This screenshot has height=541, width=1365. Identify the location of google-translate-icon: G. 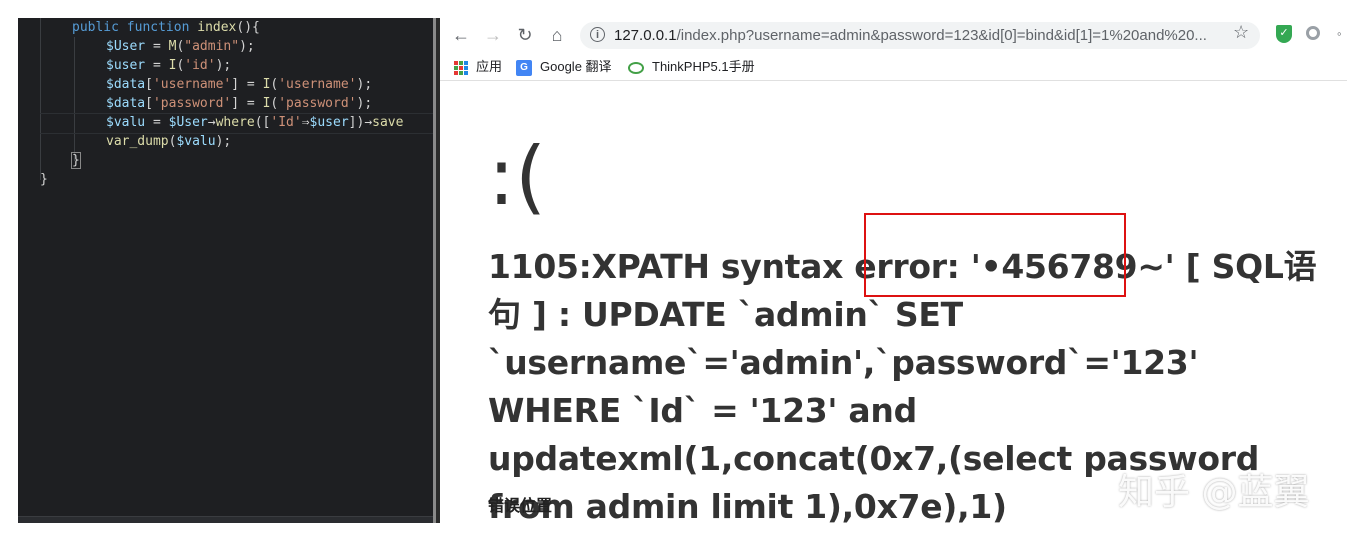
(524, 67).